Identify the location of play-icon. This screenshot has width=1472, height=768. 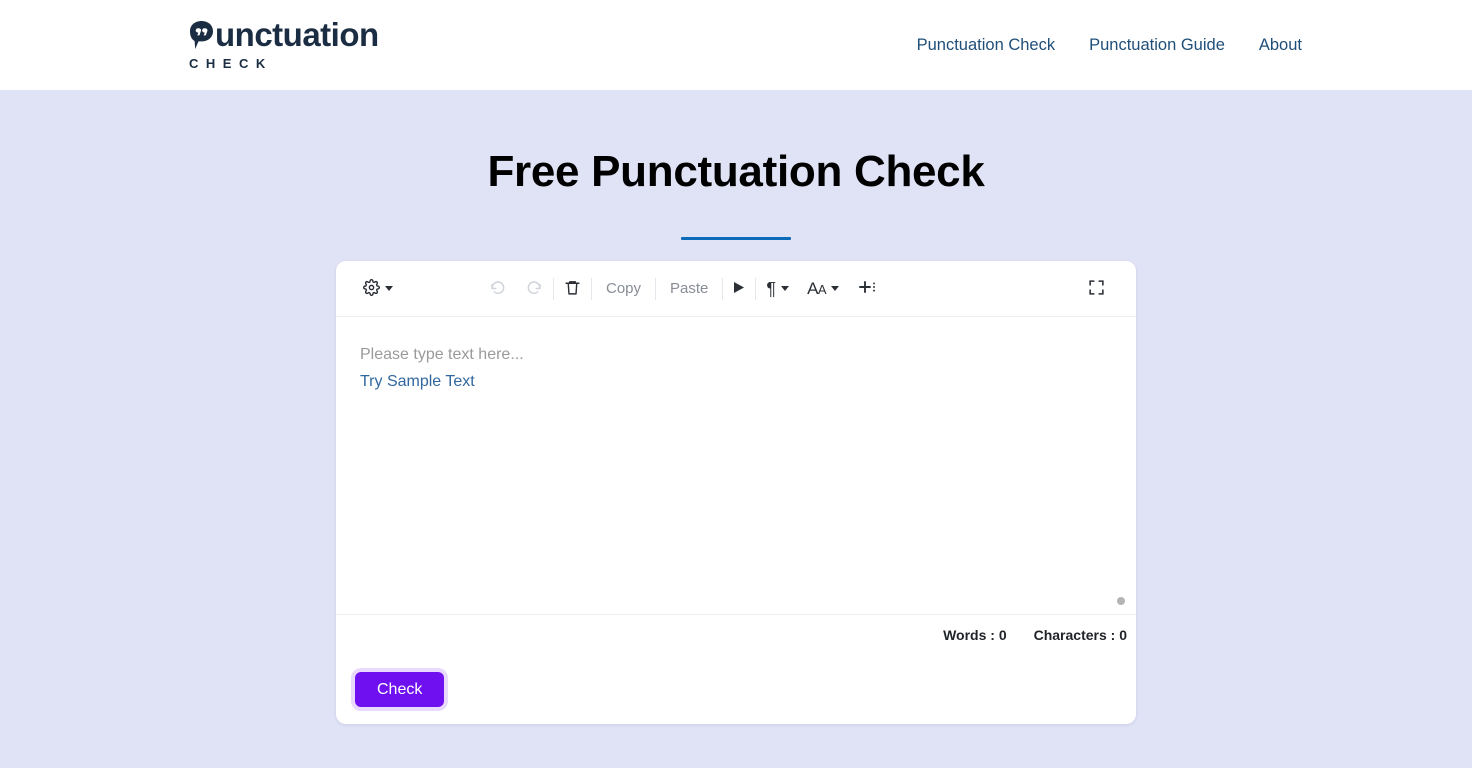
(739, 288).